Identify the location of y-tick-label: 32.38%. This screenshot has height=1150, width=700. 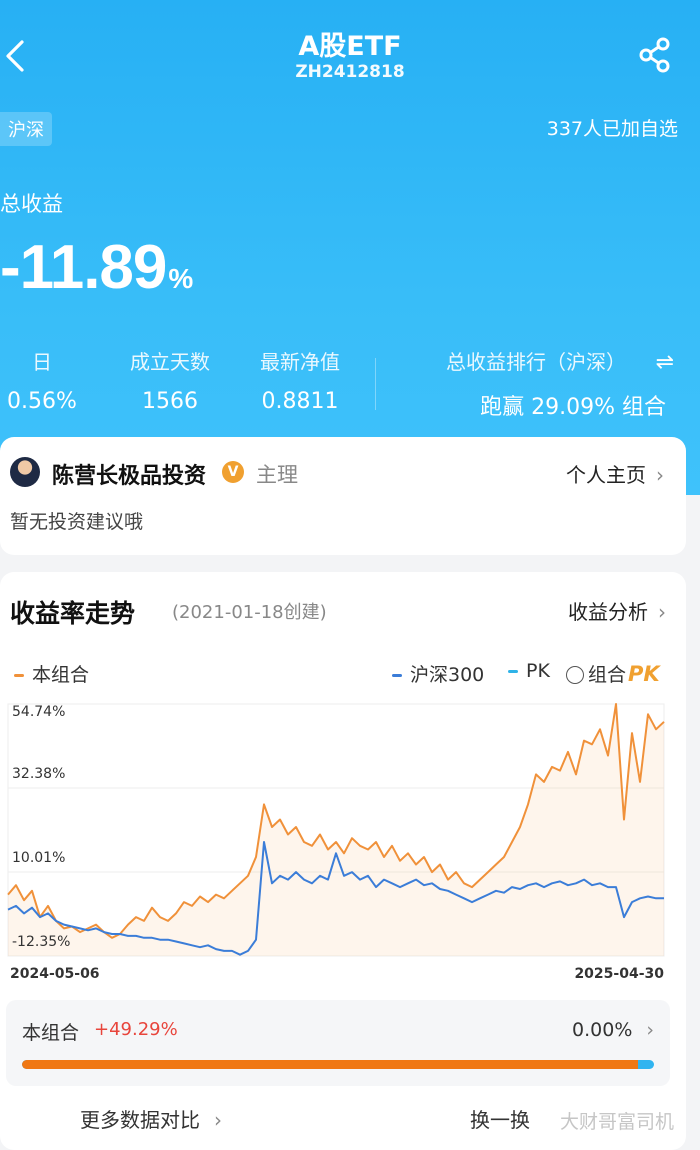
(39, 774).